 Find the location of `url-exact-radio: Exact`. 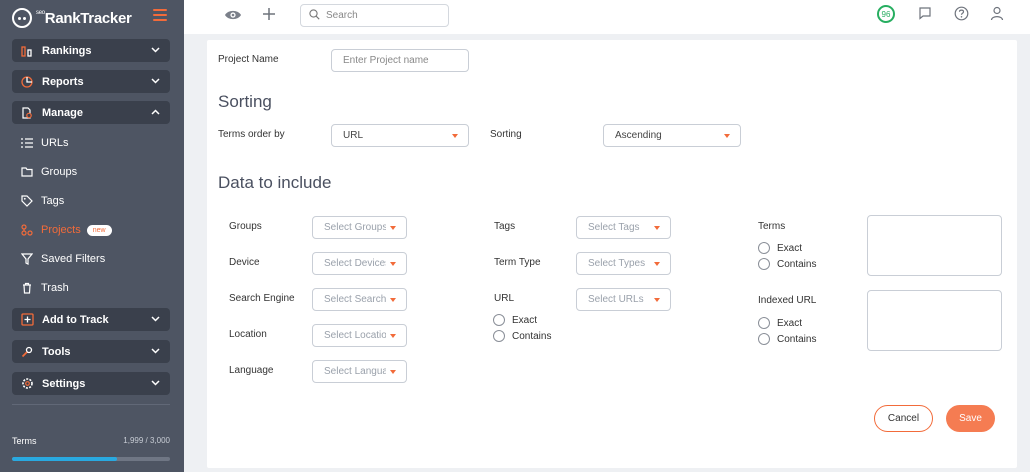

url-exact-radio: Exact is located at coordinates (515, 320).